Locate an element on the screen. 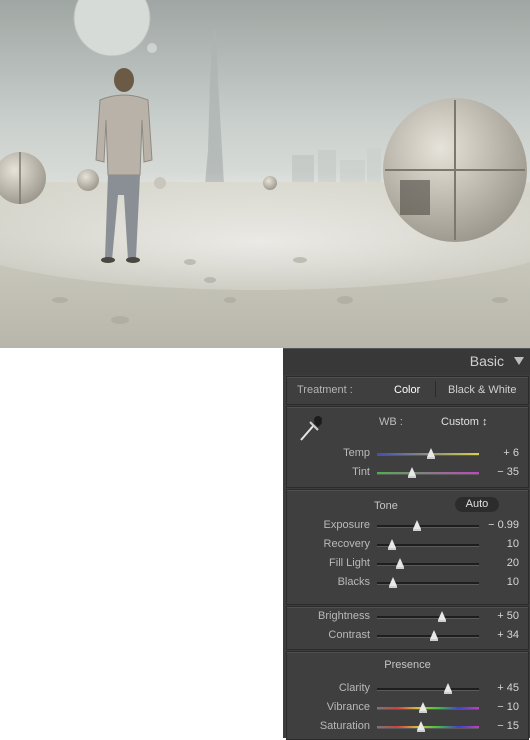  clarity-value: + 45 is located at coordinates (500, 688).